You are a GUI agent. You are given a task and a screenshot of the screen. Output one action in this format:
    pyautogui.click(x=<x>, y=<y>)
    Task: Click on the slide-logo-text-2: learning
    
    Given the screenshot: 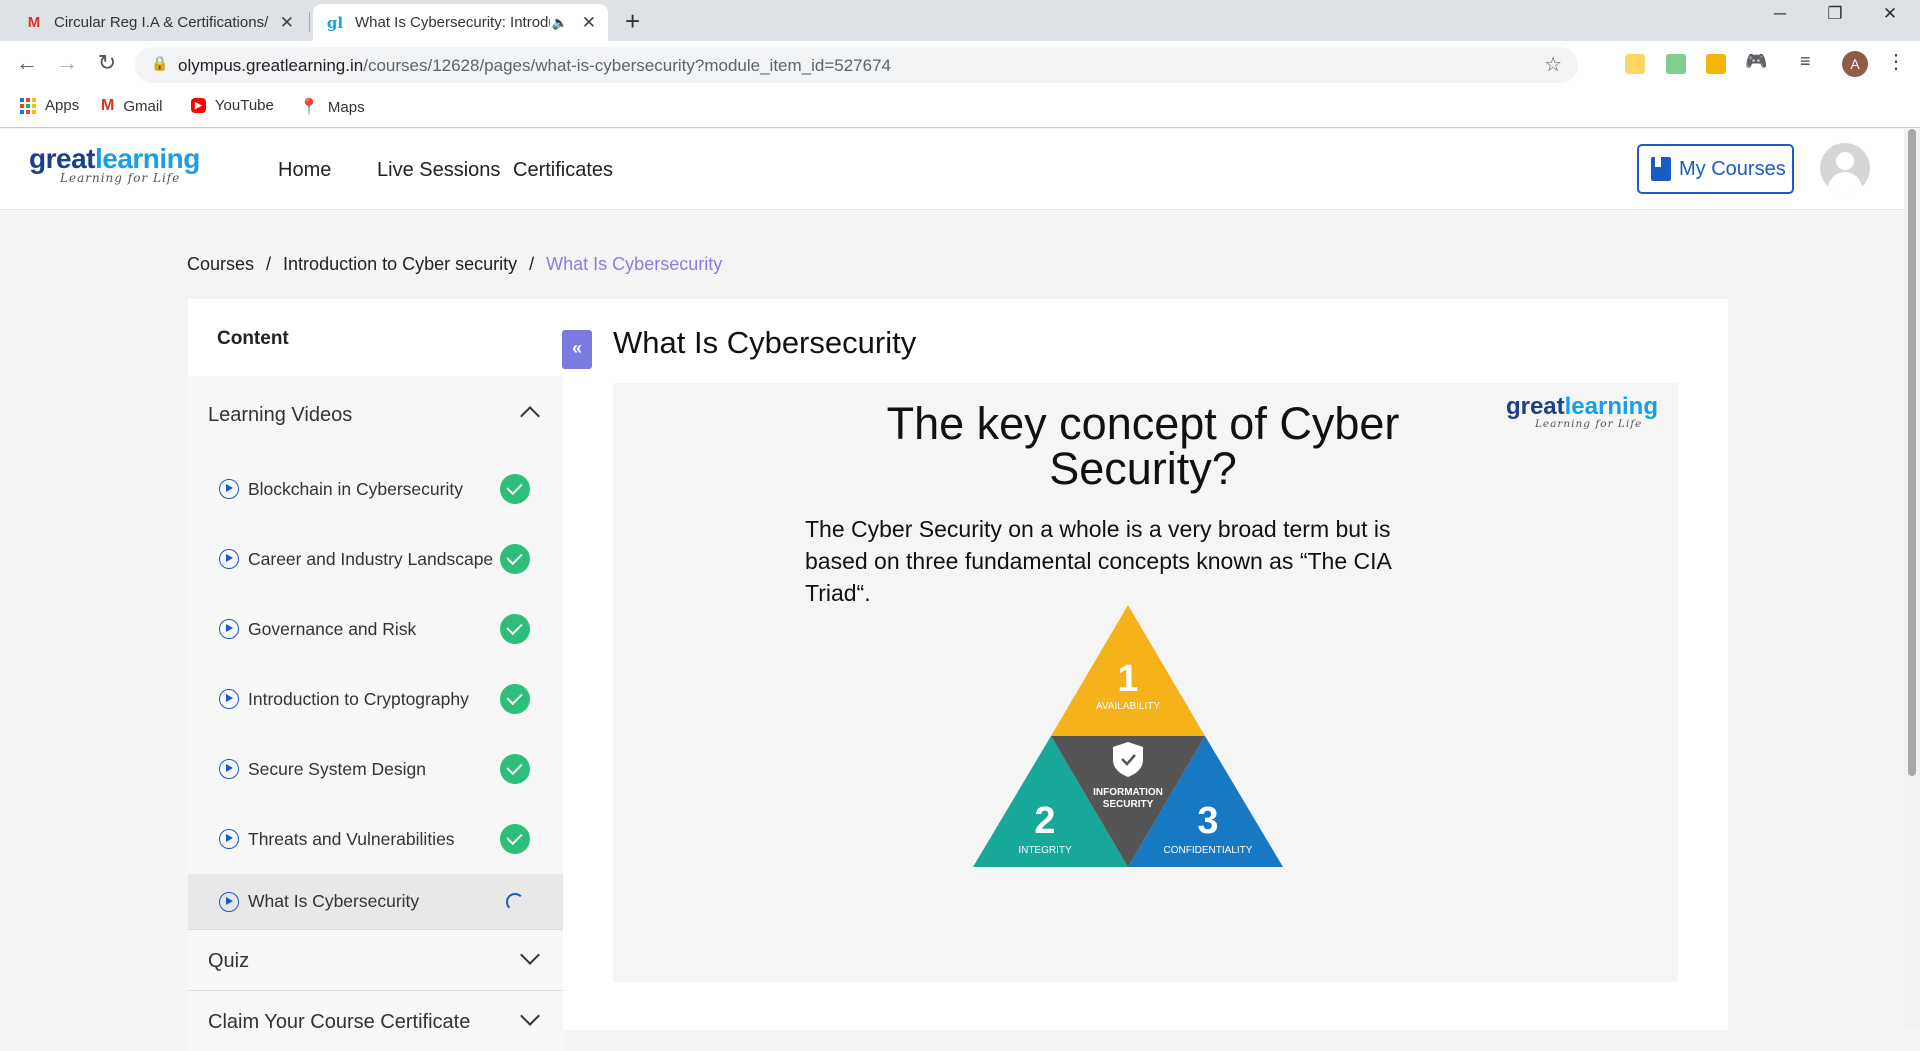 What is the action you would take?
    pyautogui.click(x=1611, y=406)
    